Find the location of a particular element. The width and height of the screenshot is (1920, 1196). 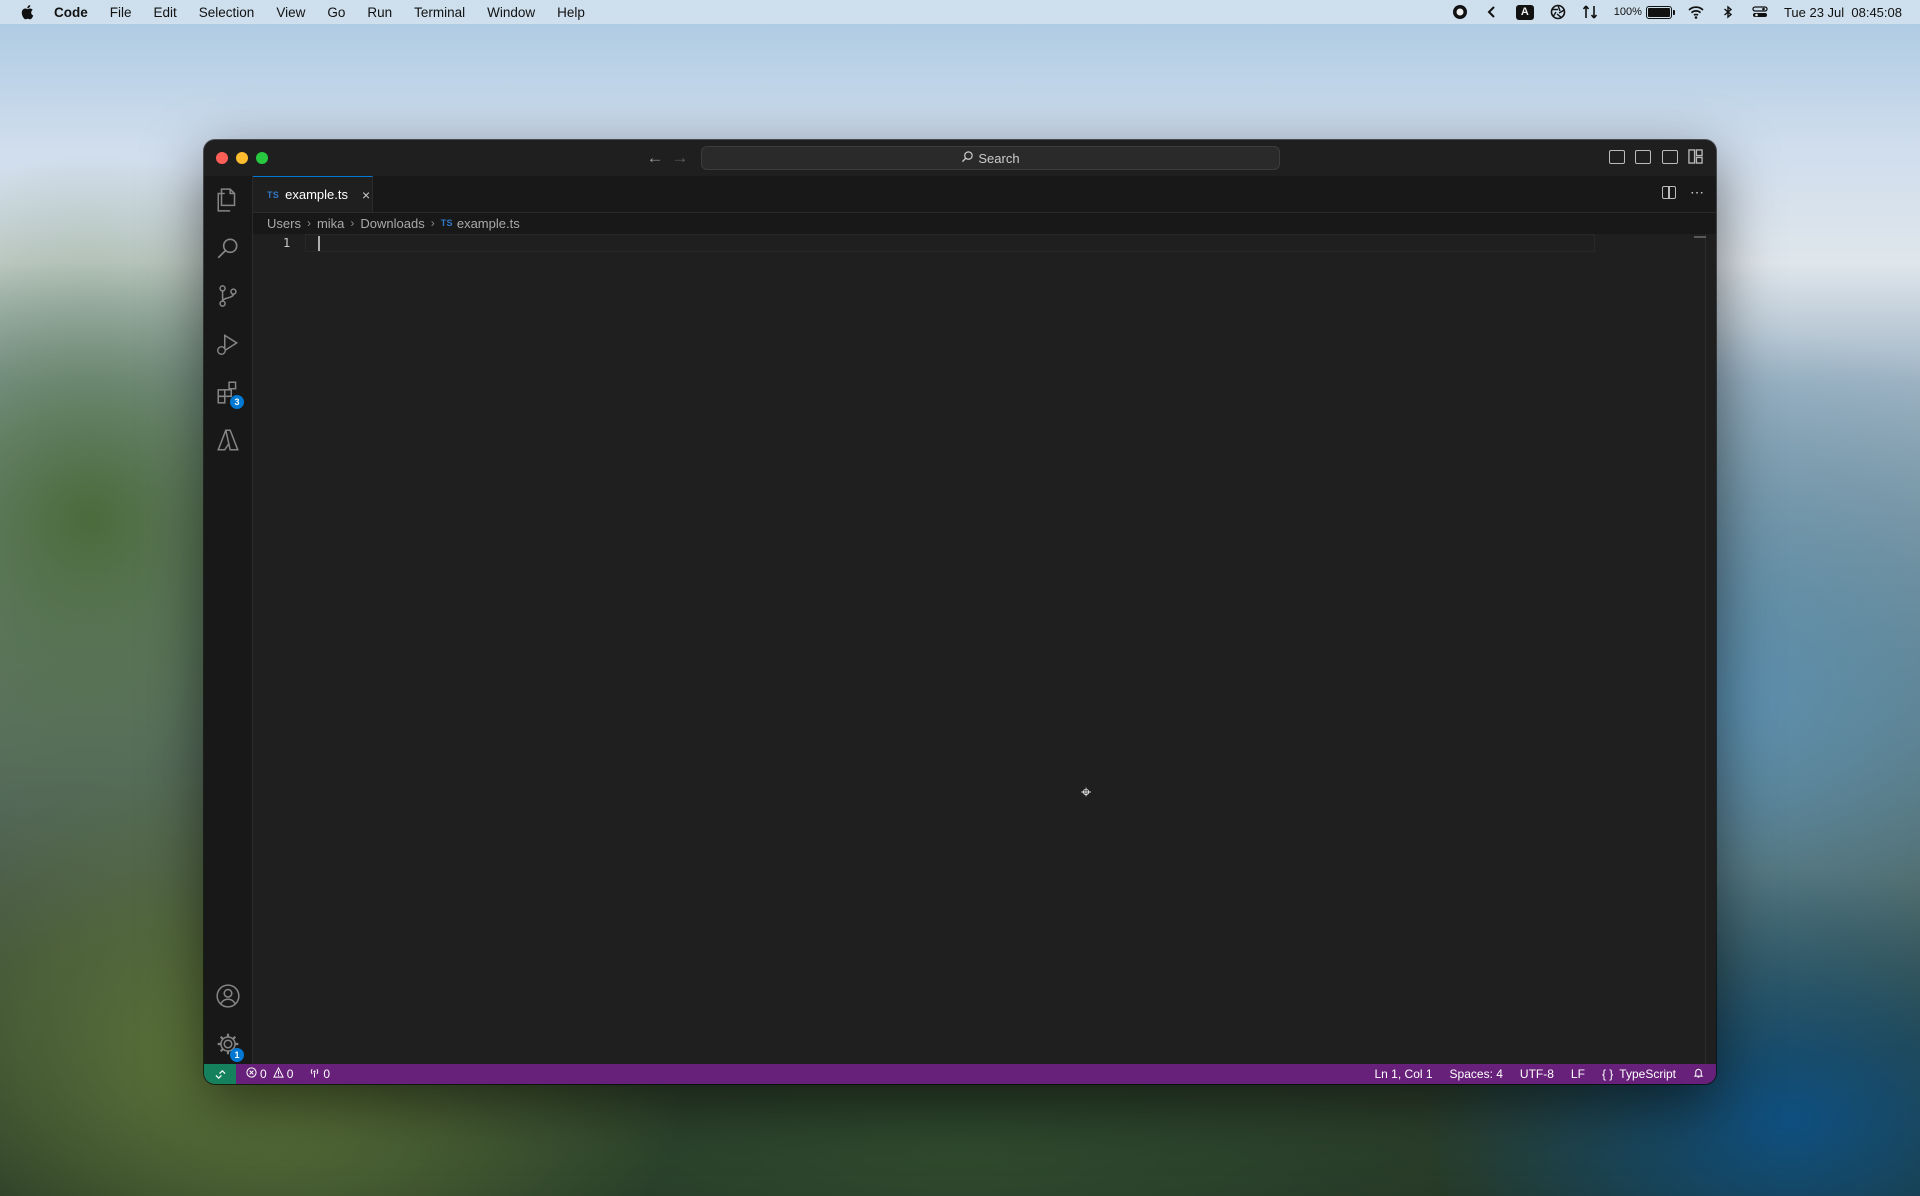

title-bar: ← → Search is located at coordinates (960, 158).